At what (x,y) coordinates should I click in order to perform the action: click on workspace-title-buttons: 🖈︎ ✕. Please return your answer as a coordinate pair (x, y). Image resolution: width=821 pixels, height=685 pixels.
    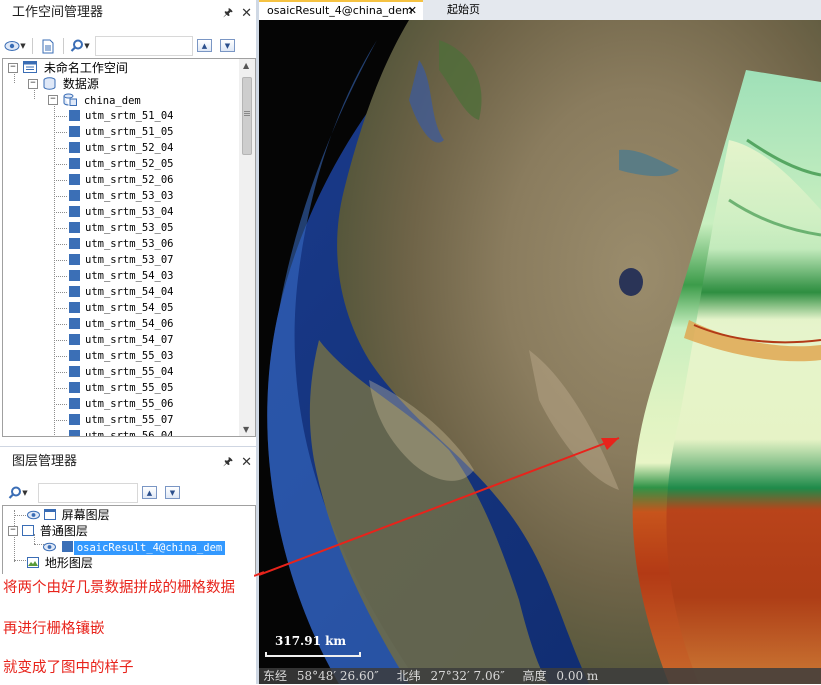
    Looking at the image, I should click on (237, 13).